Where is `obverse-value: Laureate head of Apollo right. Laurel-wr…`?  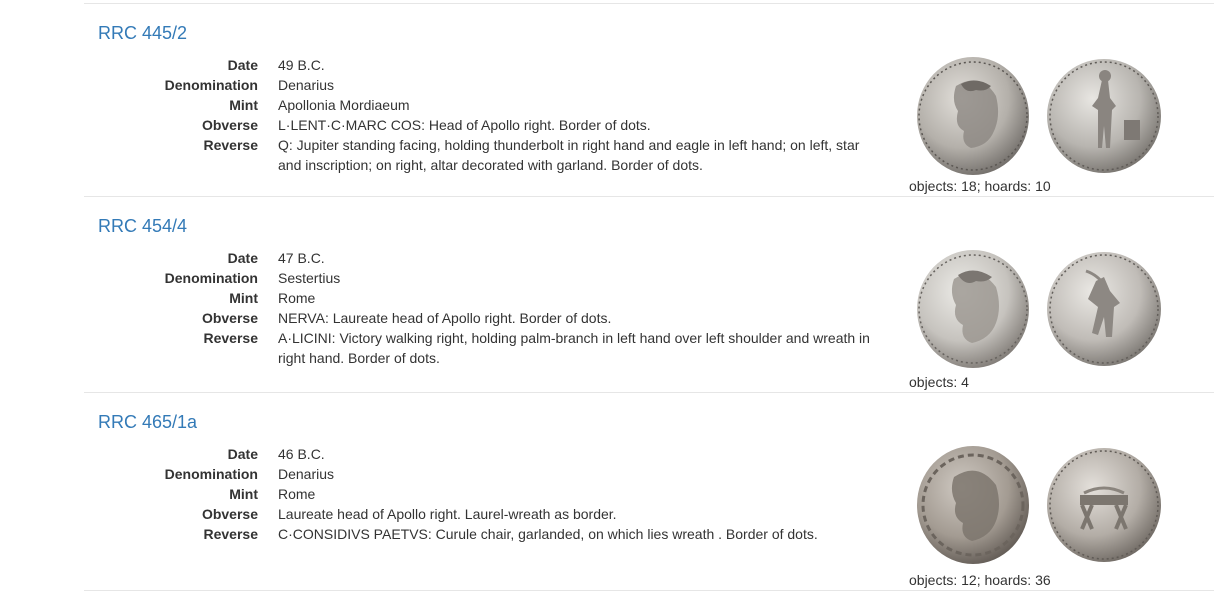 obverse-value: Laureate head of Apollo right. Laurel-wr… is located at coordinates (447, 514).